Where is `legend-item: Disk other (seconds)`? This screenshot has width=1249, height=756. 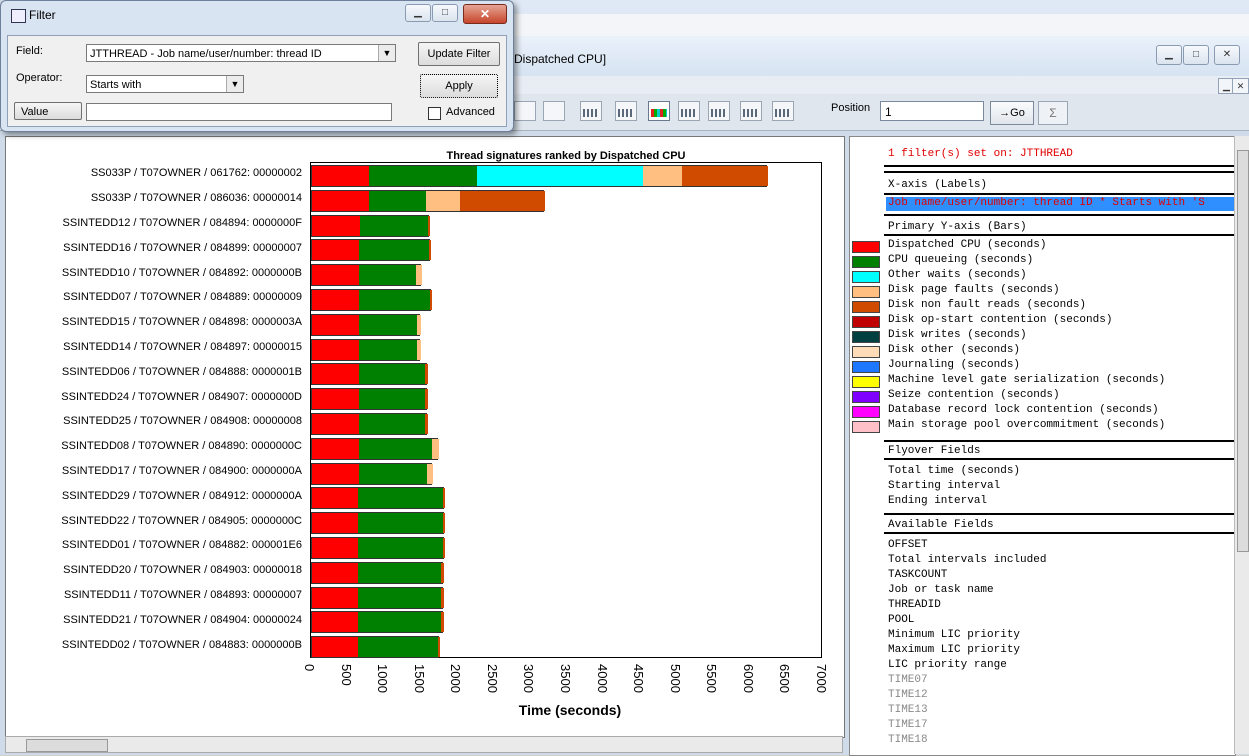
legend-item: Disk other (seconds) is located at coordinates (954, 350).